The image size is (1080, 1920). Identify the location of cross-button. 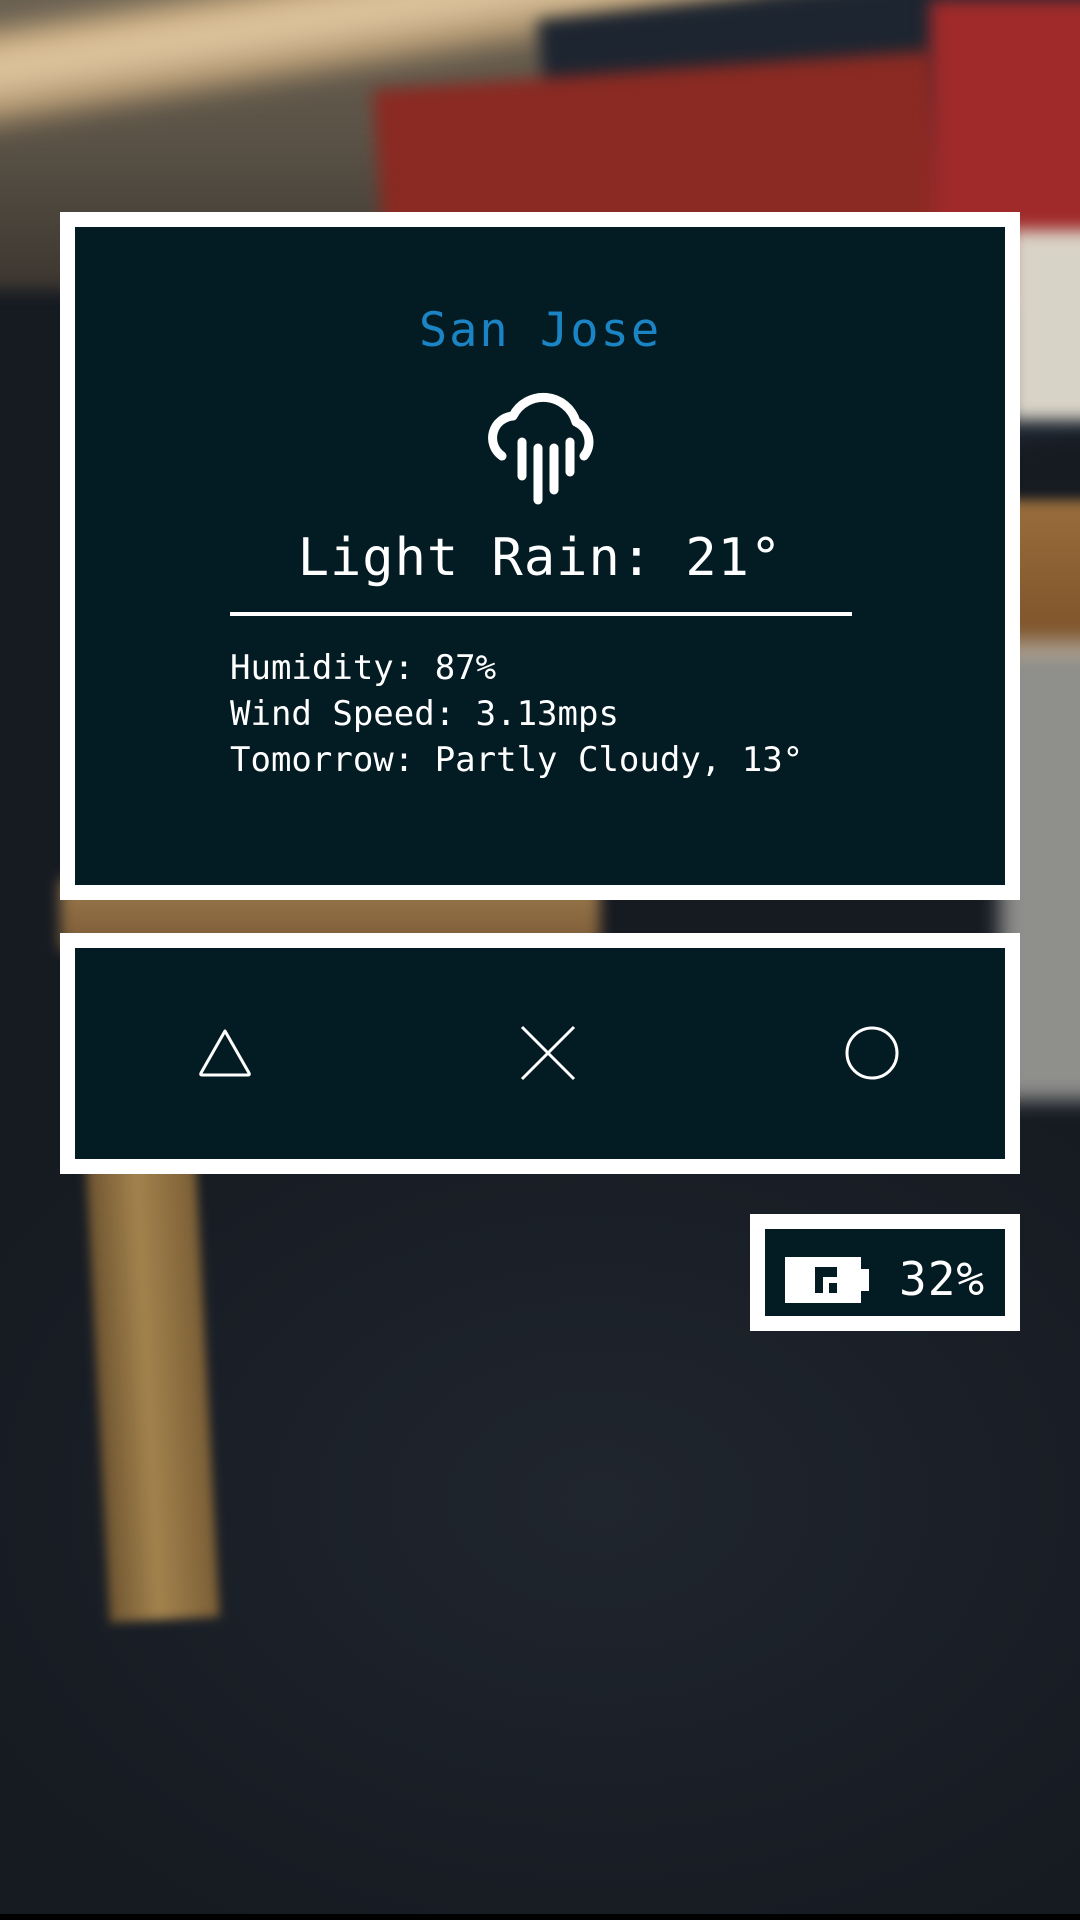
(548, 1053).